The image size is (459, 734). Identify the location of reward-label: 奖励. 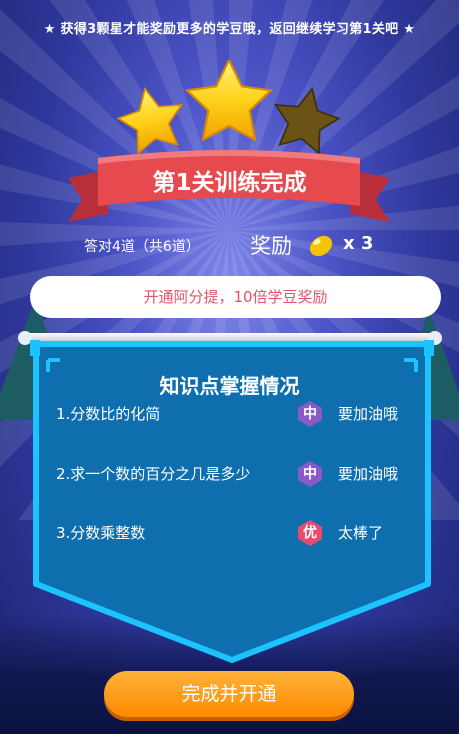
(271, 246).